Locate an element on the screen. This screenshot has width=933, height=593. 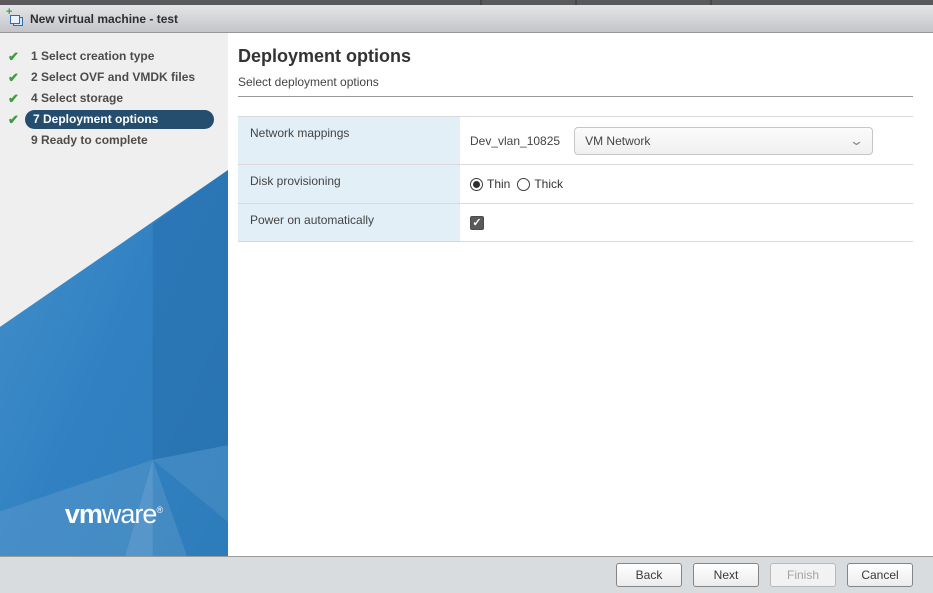
step-label: 7 Deployment options is located at coordinates (119, 119).